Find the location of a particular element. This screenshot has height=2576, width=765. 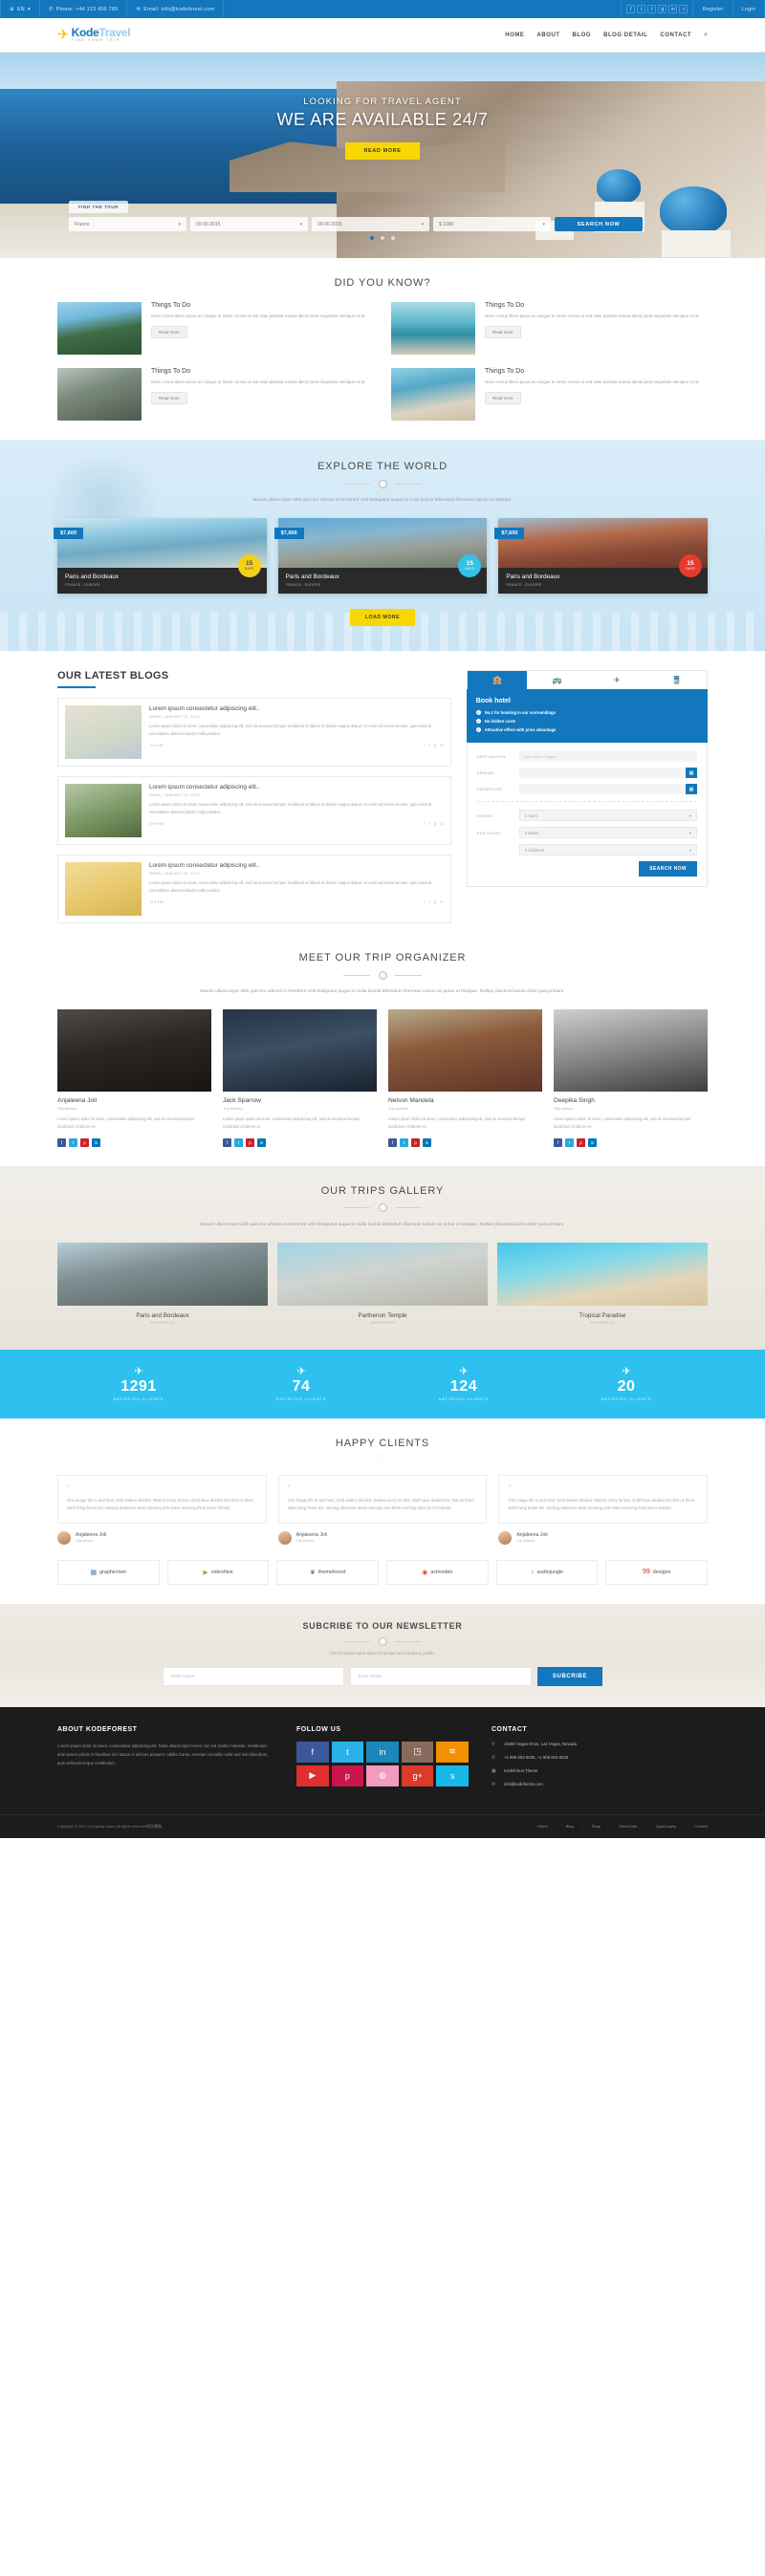

hero-read-more-button: READ MORE is located at coordinates (382, 151).